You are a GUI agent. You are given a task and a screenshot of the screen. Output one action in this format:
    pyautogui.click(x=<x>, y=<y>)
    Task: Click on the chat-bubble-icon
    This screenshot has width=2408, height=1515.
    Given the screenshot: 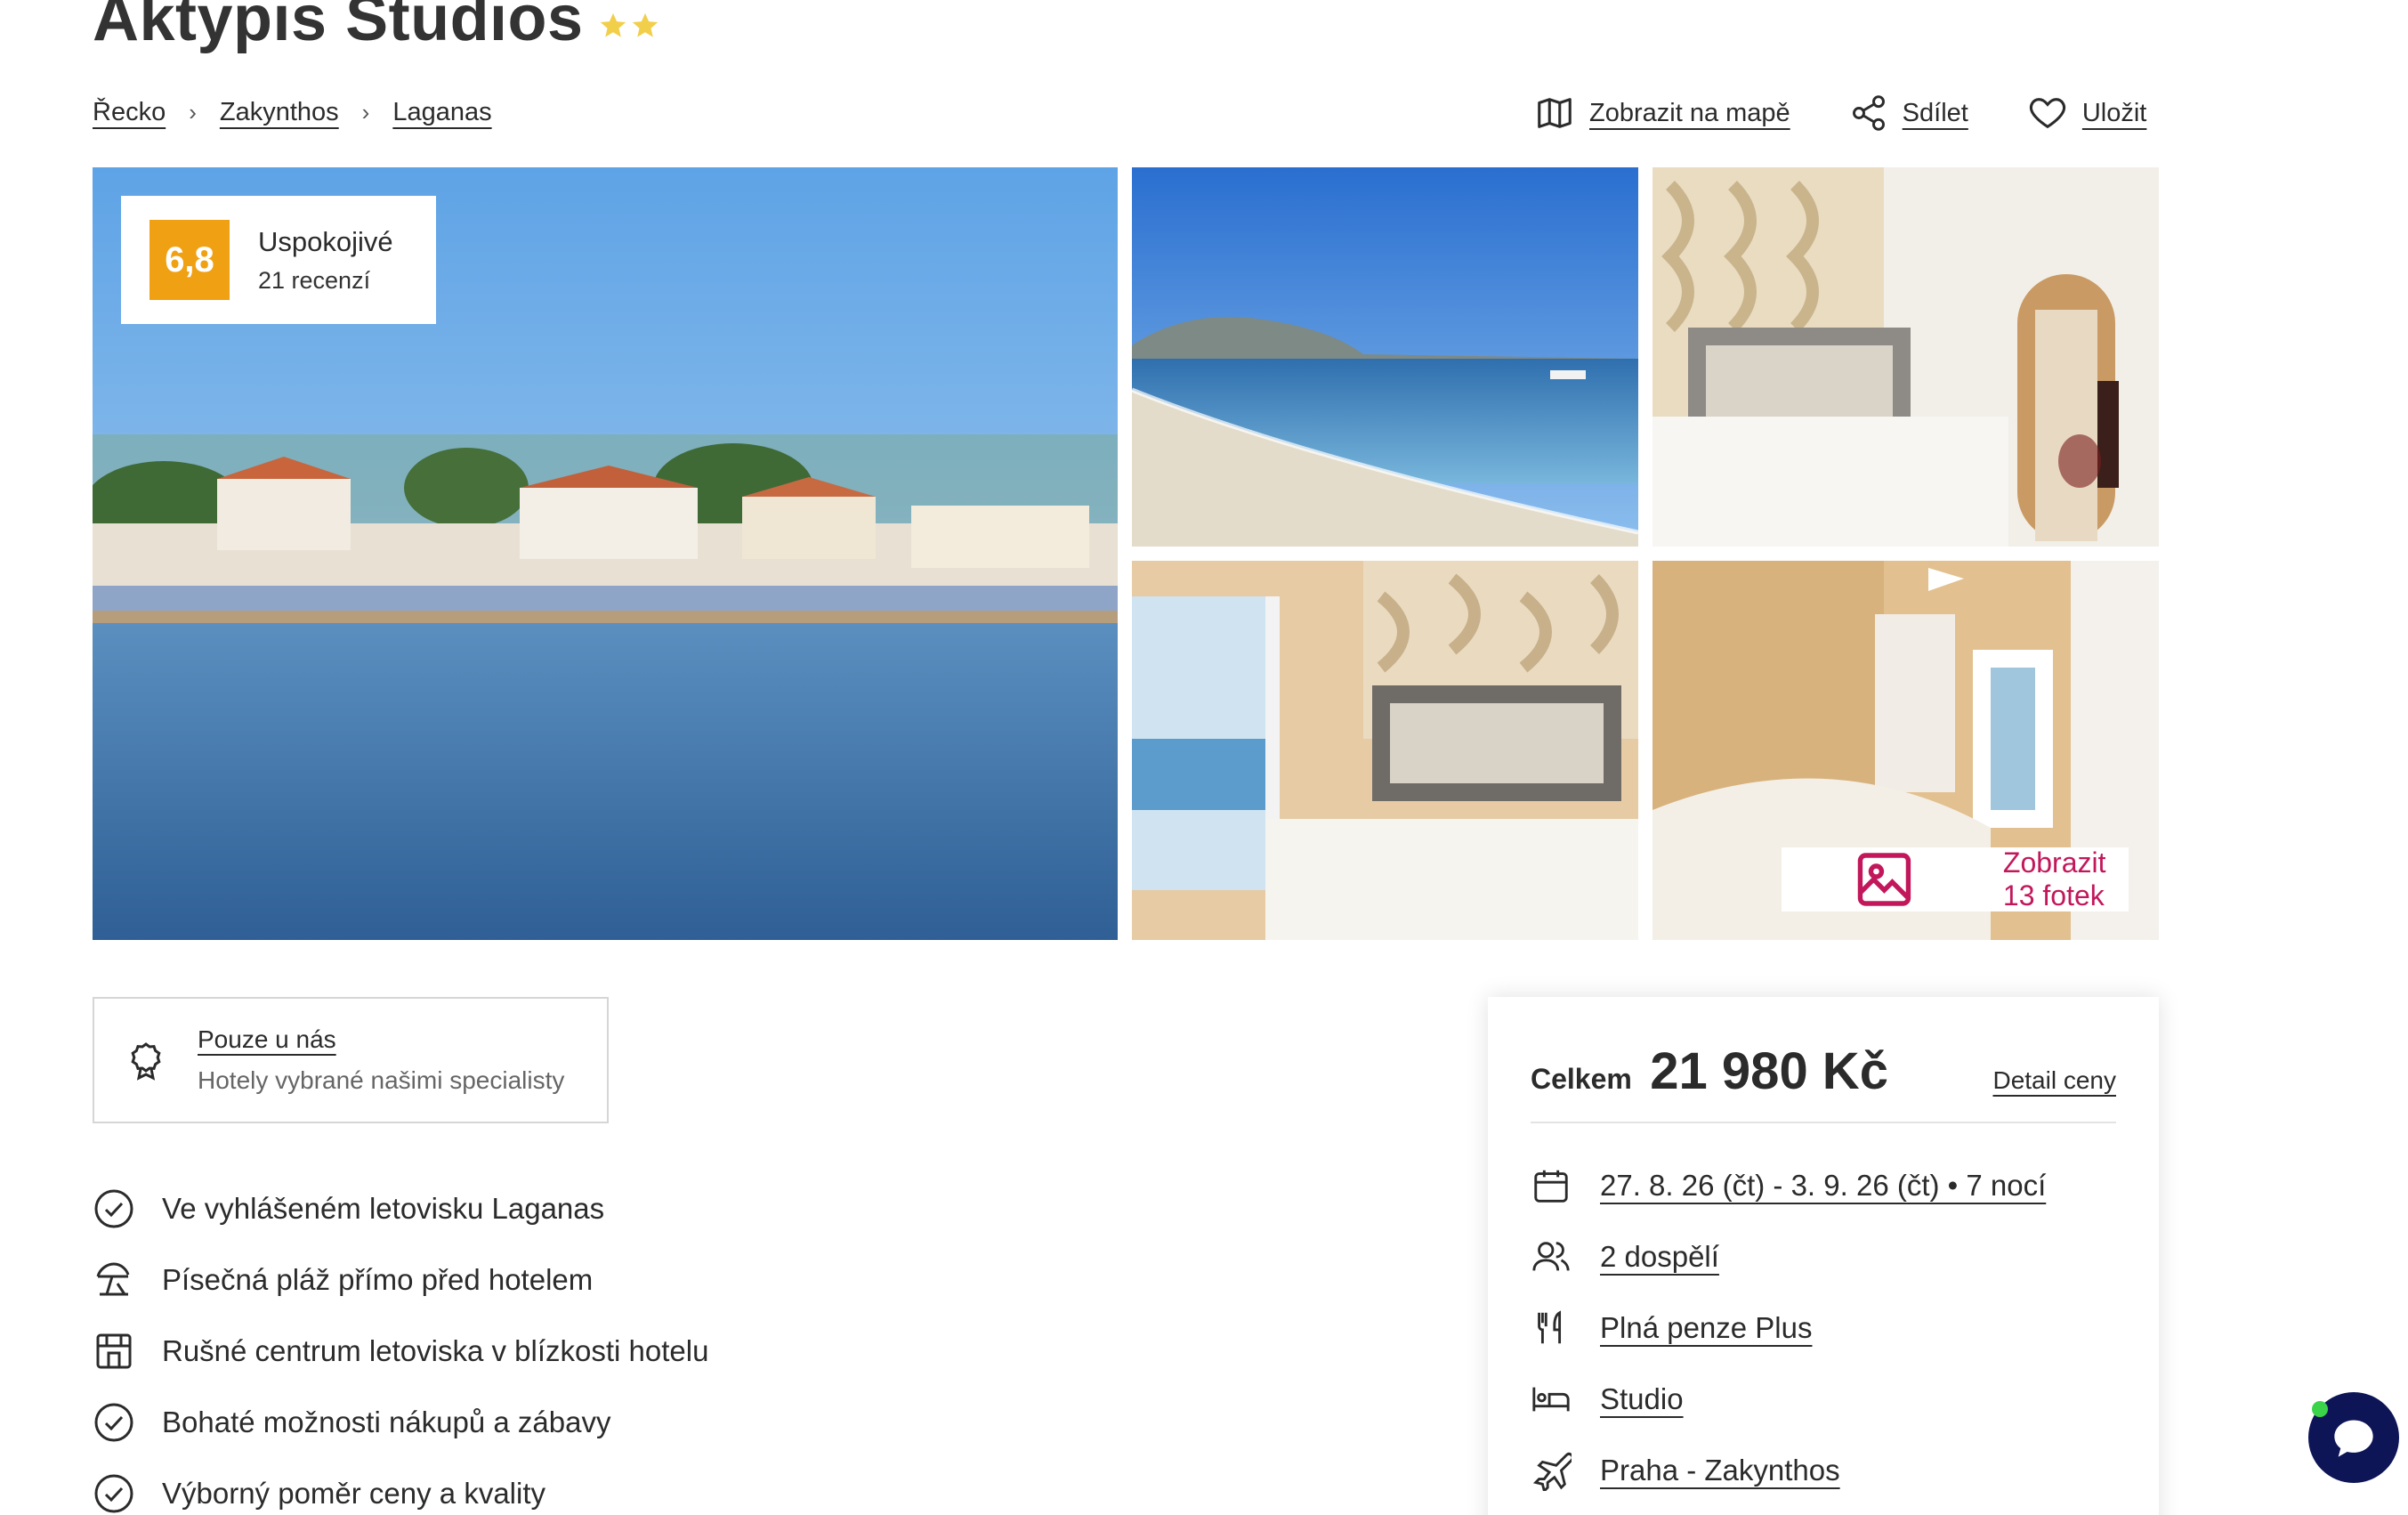 What is the action you would take?
    pyautogui.click(x=2353, y=1438)
    